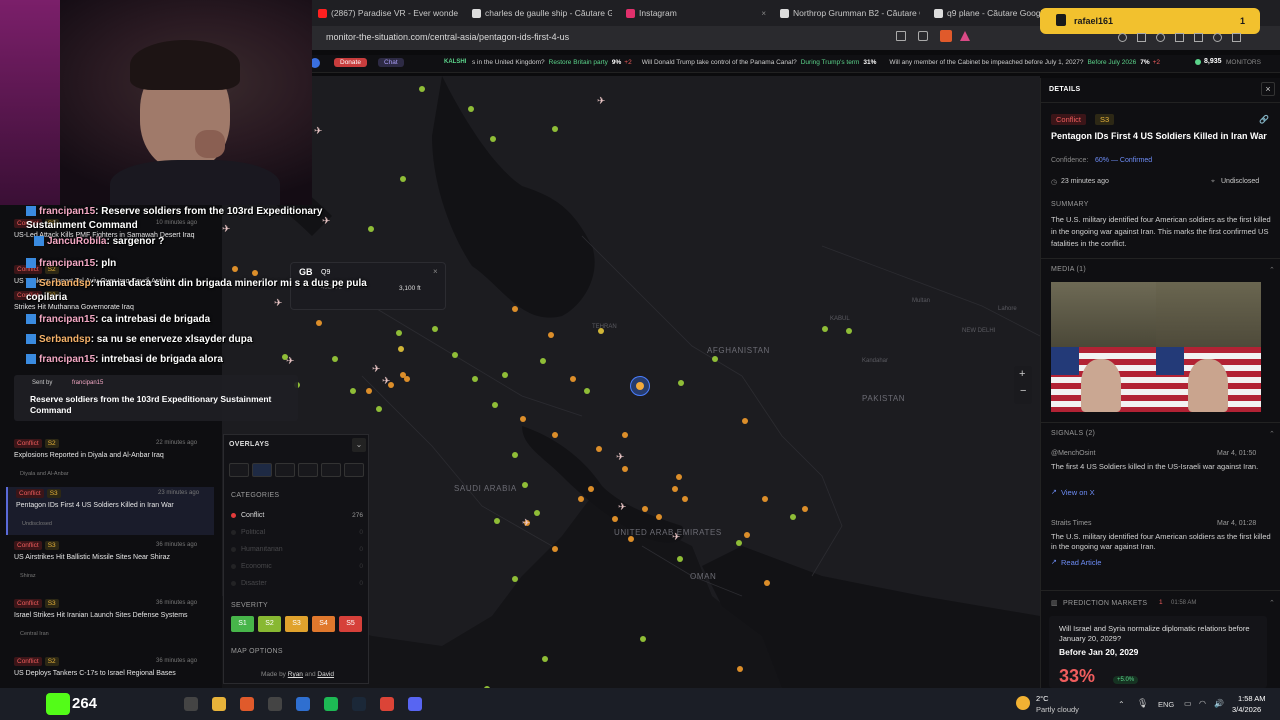  What do you see at coordinates (303, 704) in the screenshot?
I see `store-icon` at bounding box center [303, 704].